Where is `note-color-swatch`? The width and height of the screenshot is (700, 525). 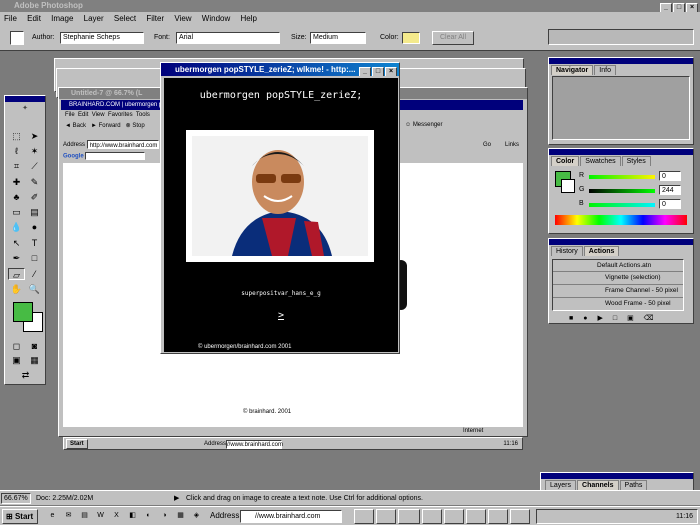 note-color-swatch is located at coordinates (411, 38).